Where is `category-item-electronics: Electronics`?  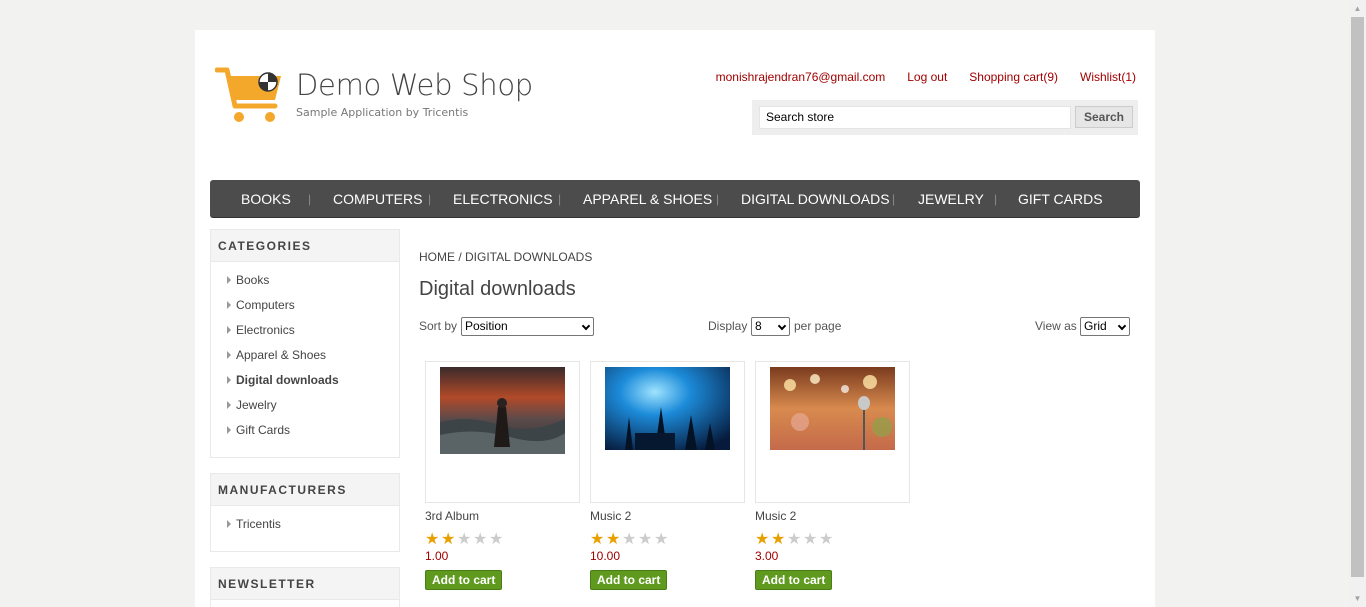
category-item-electronics: Electronics is located at coordinates (305, 332).